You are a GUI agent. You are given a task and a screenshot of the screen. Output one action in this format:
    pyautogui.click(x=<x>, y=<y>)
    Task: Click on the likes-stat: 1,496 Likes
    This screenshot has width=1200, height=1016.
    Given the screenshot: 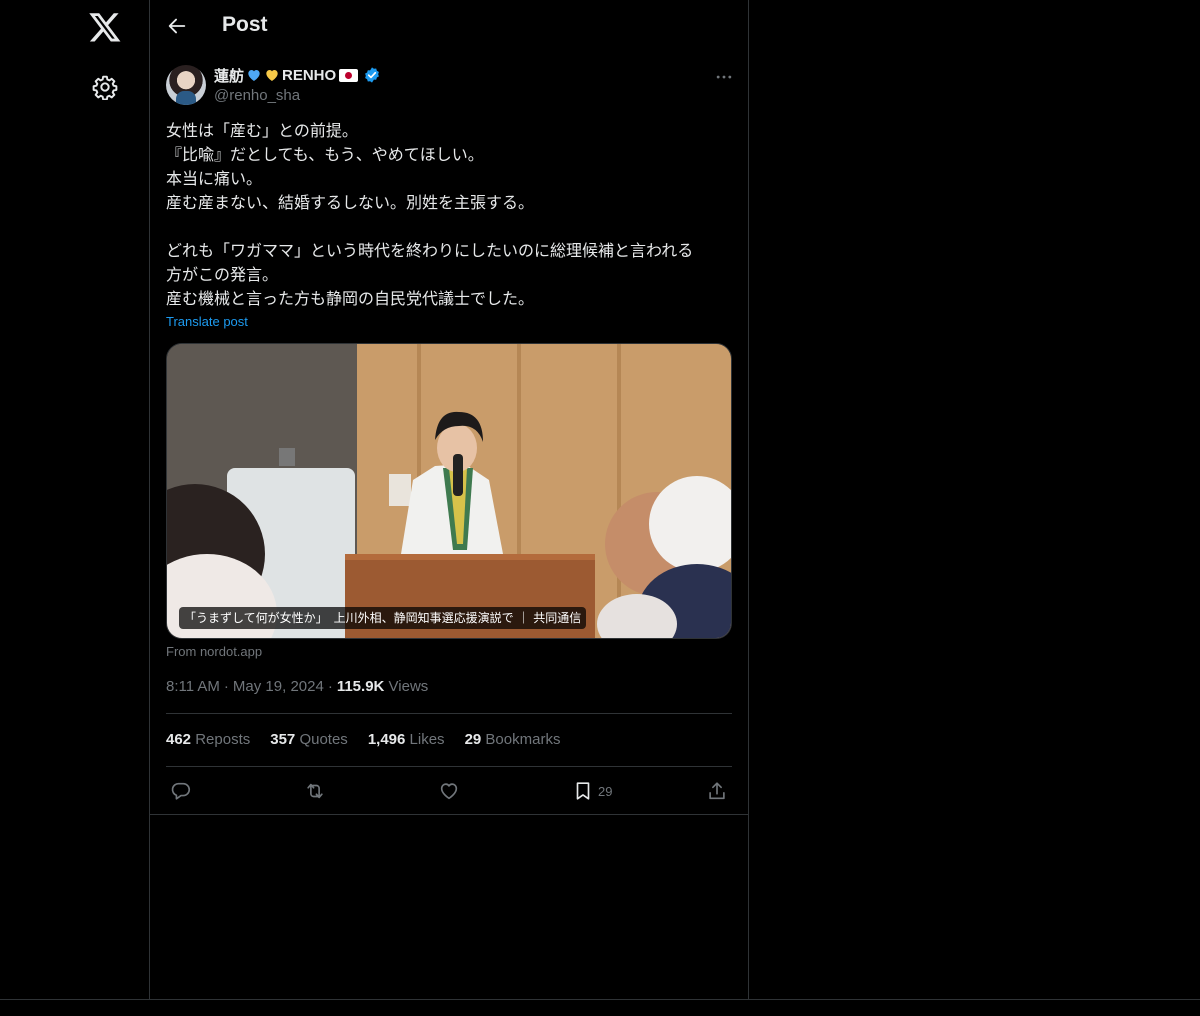 What is the action you would take?
    pyautogui.click(x=406, y=739)
    